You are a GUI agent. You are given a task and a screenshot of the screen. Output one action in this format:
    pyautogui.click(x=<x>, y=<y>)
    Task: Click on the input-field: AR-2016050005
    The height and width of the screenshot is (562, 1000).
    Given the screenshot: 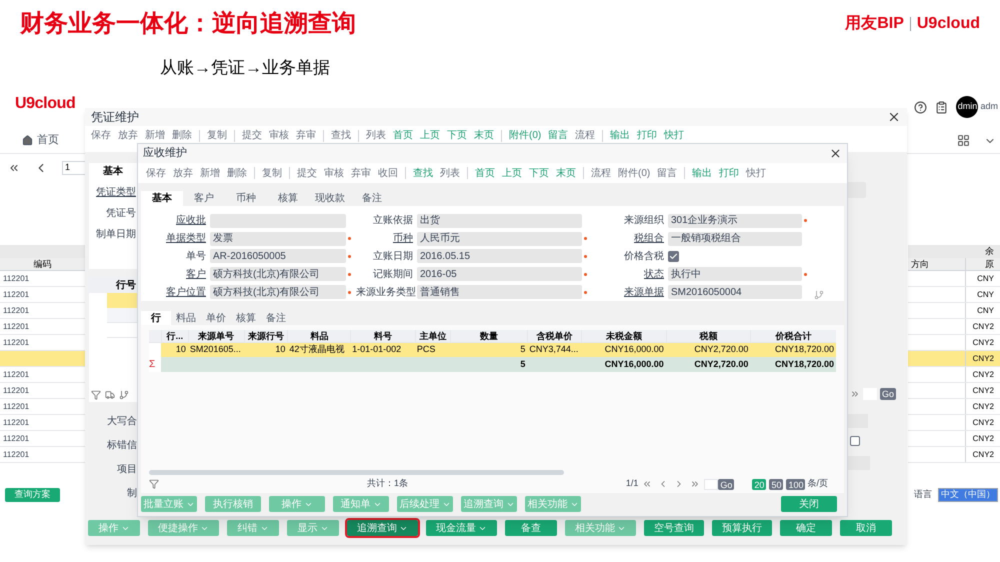 What is the action you would take?
    pyautogui.click(x=278, y=256)
    